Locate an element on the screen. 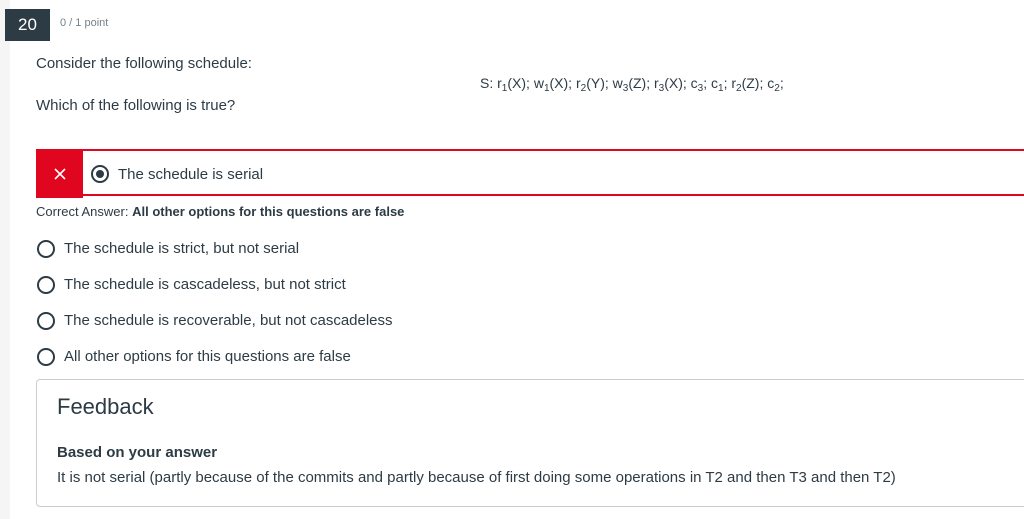 The width and height of the screenshot is (1024, 519). selected-answer-radio is located at coordinates (100, 174).